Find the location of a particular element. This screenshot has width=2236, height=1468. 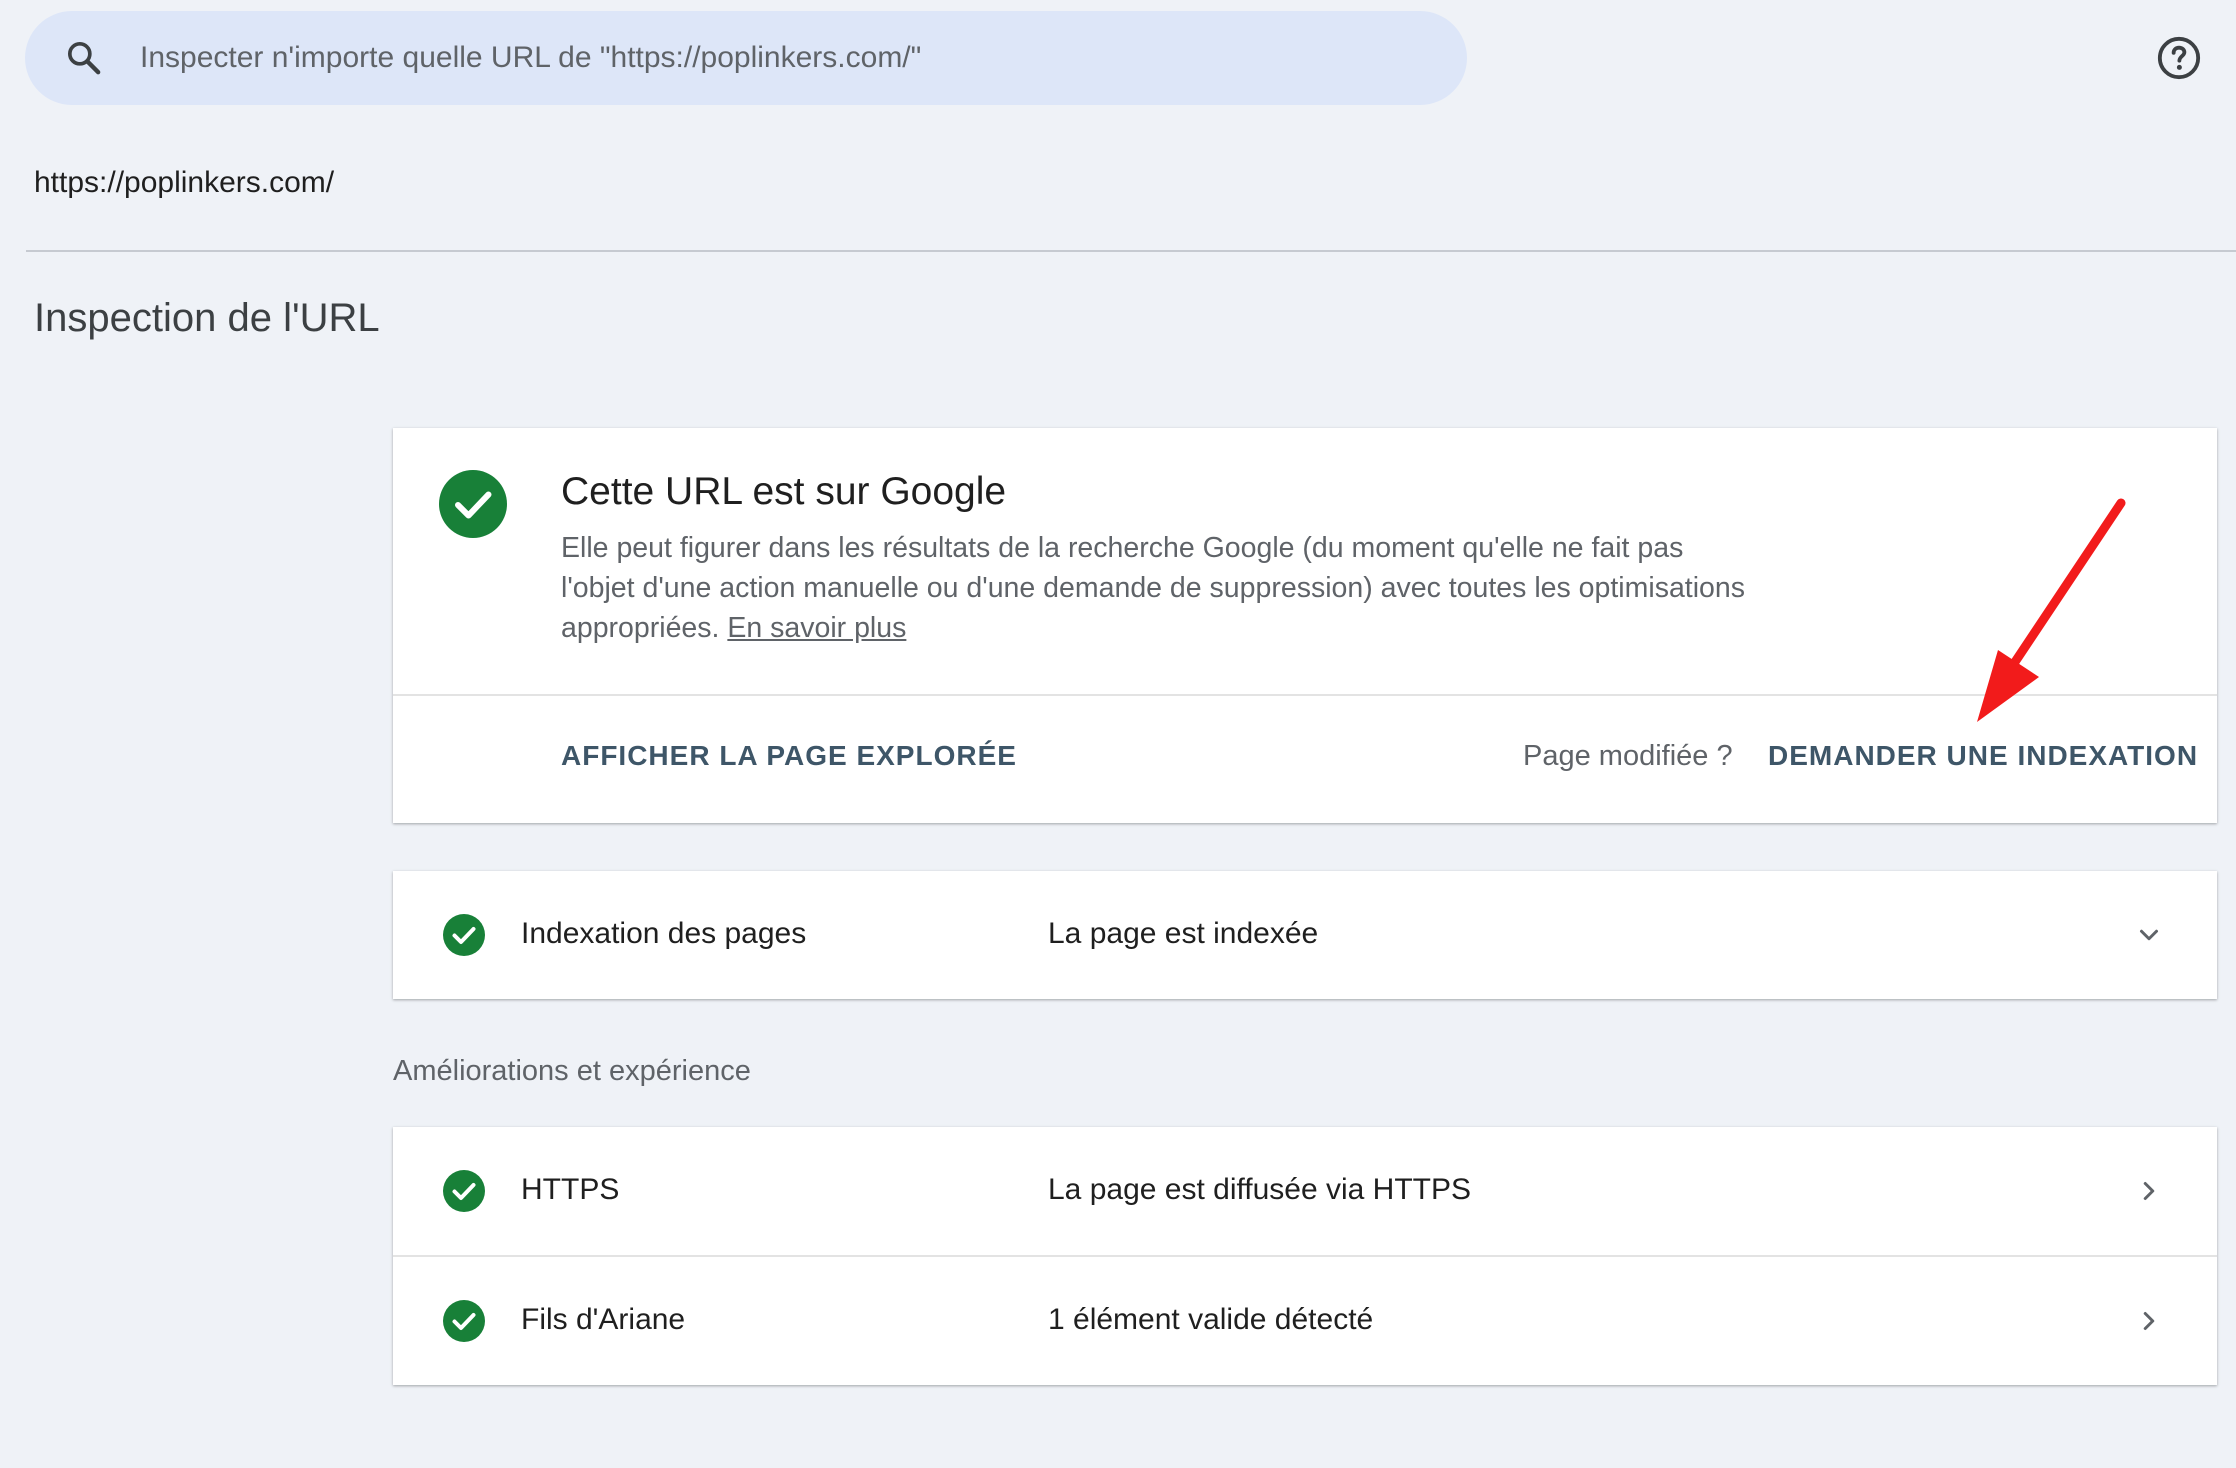

request-indexing-button: DEMANDER UNE INDEXATION is located at coordinates (1983, 756).